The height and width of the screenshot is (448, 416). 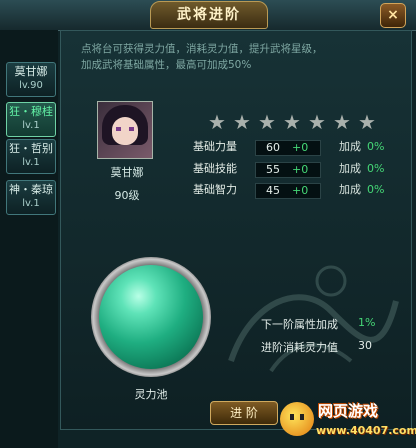 I want to click on hero-list: 莫甘娜 lv.90 狂・穆桂 lv.1 狂・哲别 lv.1 神・秦琼 lv.1, so click(x=29, y=239).